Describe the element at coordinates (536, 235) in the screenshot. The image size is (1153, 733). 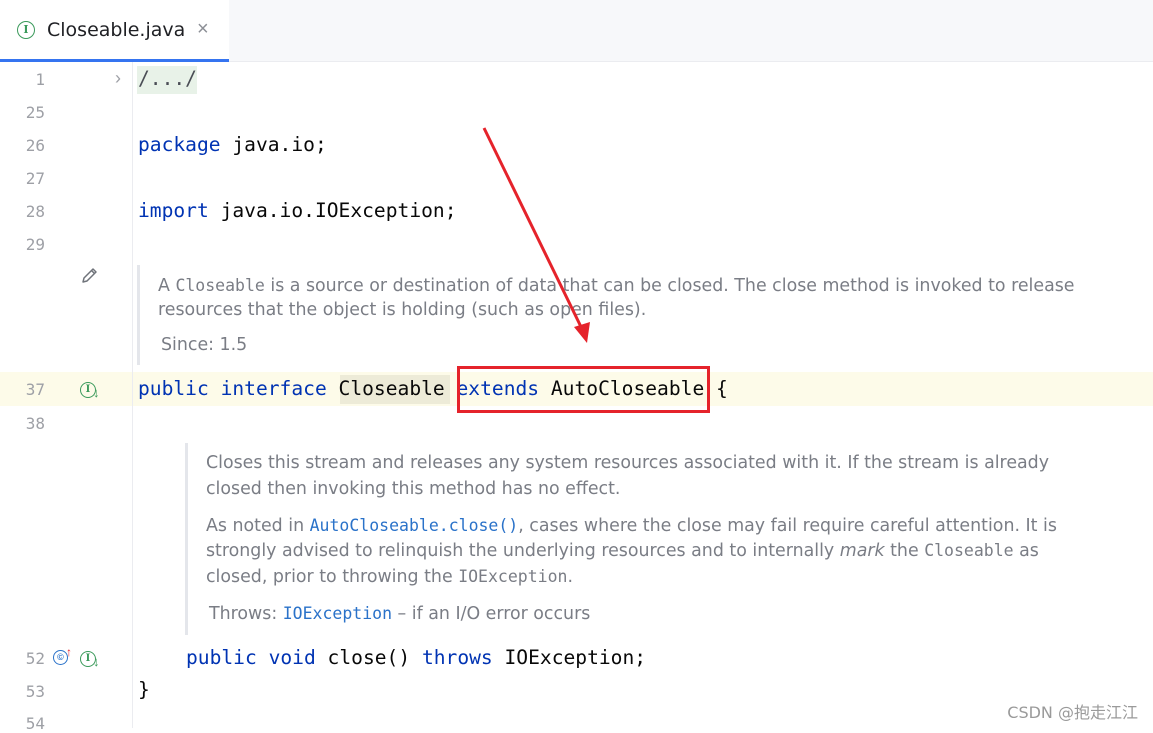
I see `annotation-arrow` at that location.